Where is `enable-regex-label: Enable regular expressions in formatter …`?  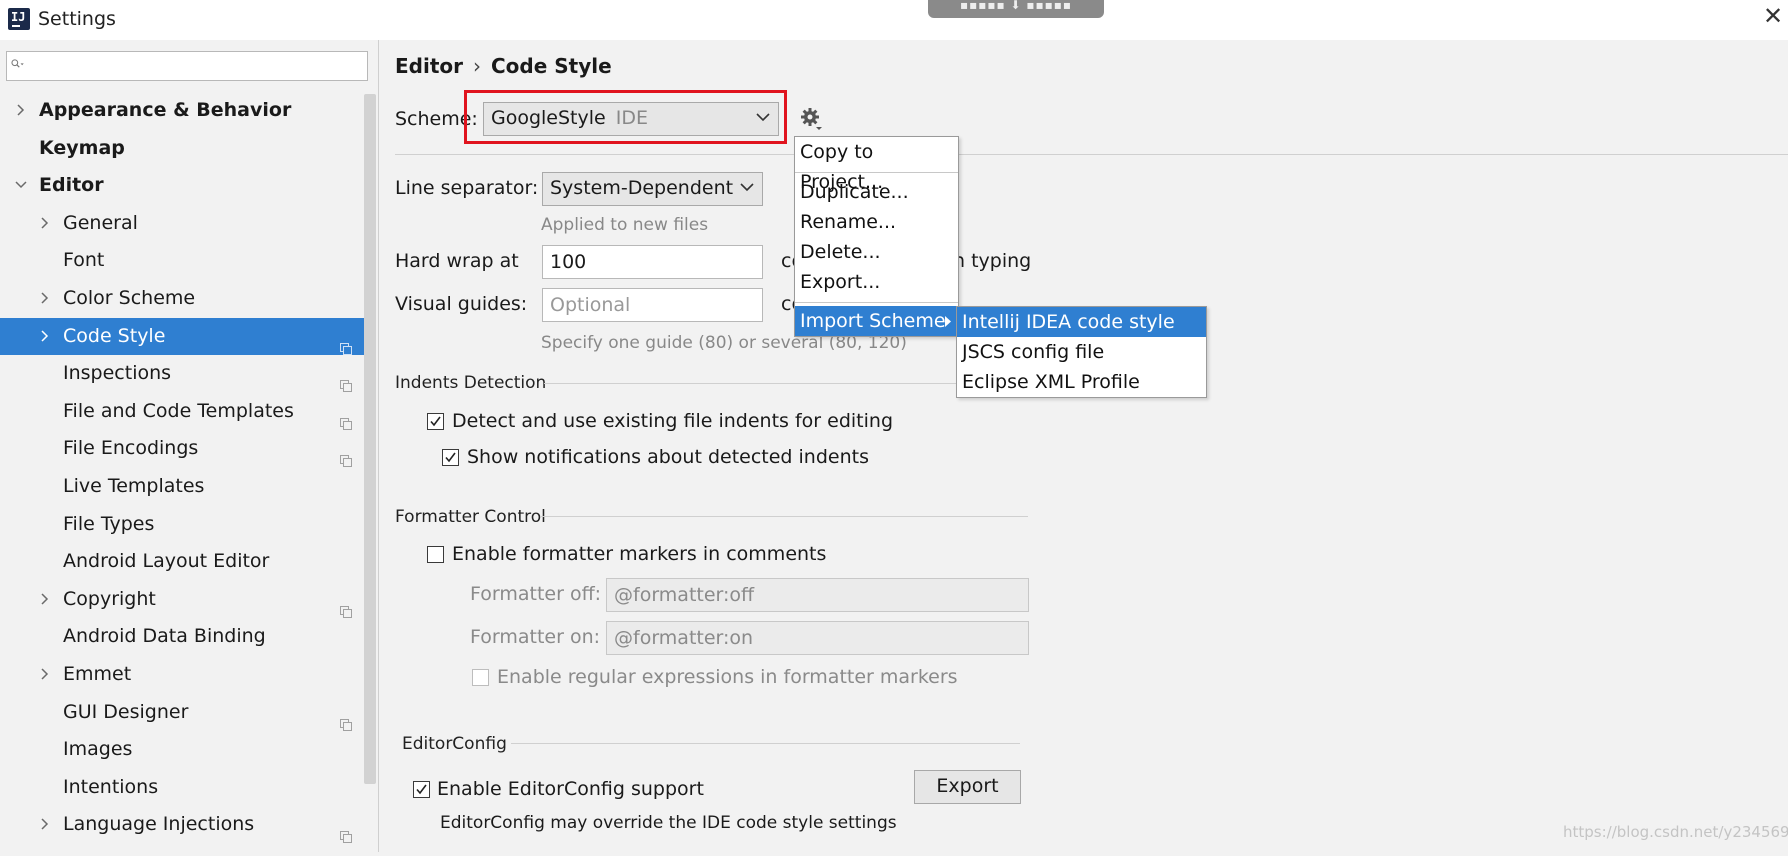 enable-regex-label: Enable regular expressions in formatter … is located at coordinates (727, 677).